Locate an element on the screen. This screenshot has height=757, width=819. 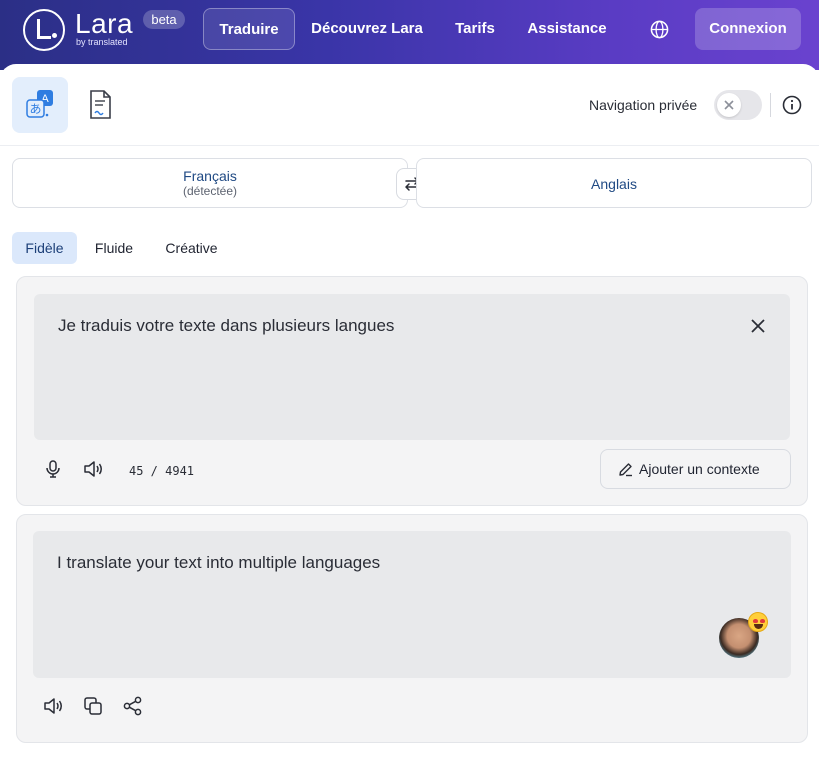
translate-text-icon: A あ is located at coordinates (39, 104).